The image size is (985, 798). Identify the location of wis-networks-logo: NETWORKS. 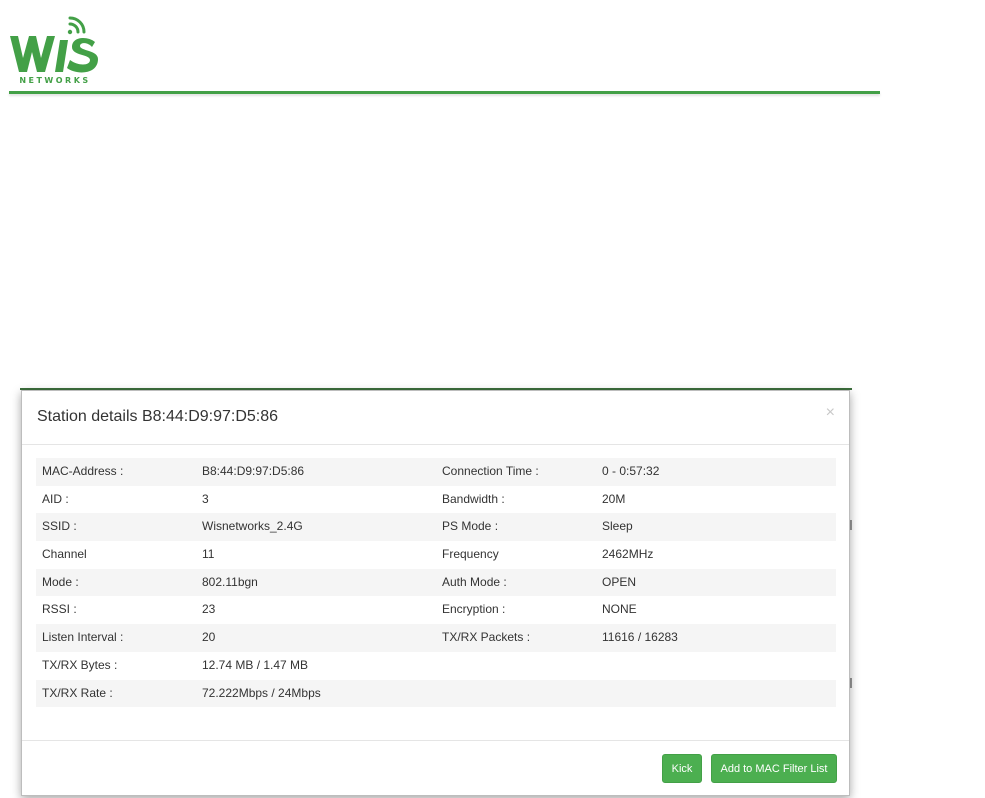
(55, 51).